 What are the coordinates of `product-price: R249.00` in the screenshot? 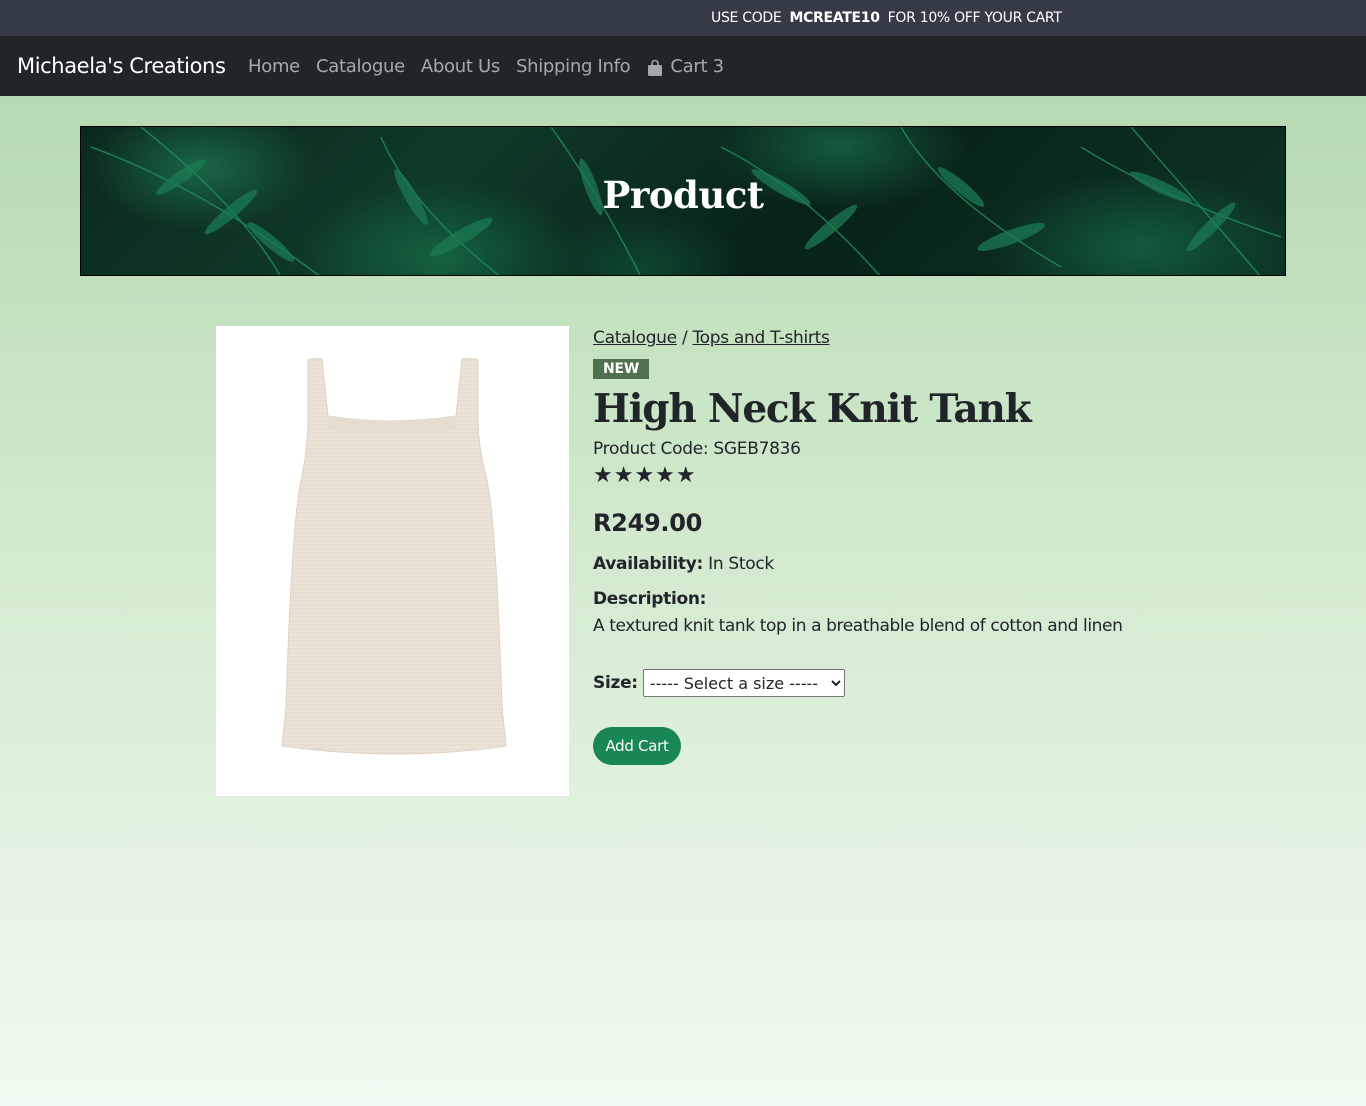 It's located at (647, 523).